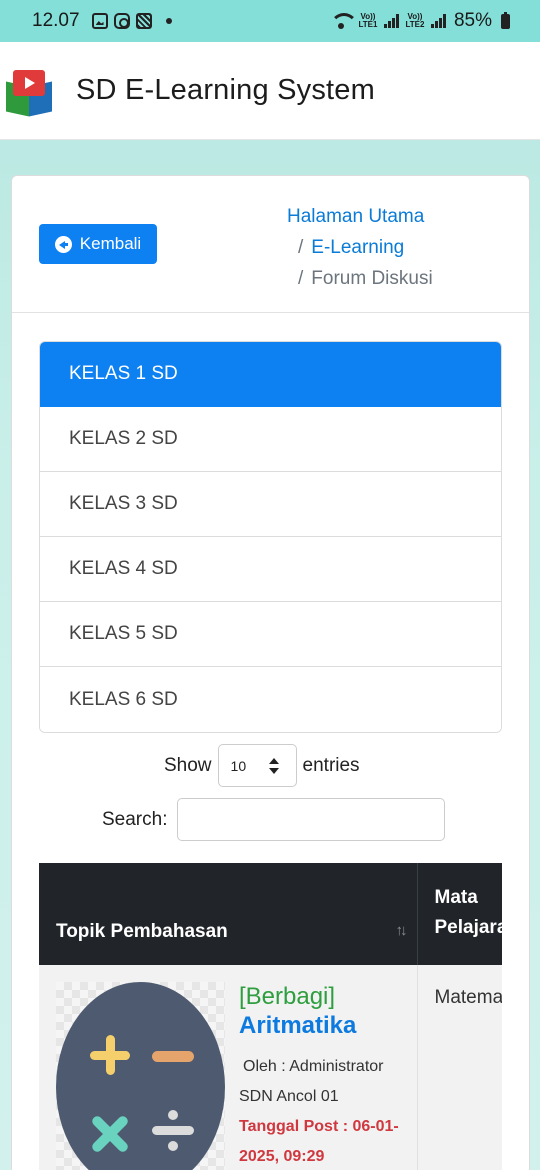 This screenshot has height=1170, width=540. I want to click on topic-tag: [Berbagi], so click(287, 996).